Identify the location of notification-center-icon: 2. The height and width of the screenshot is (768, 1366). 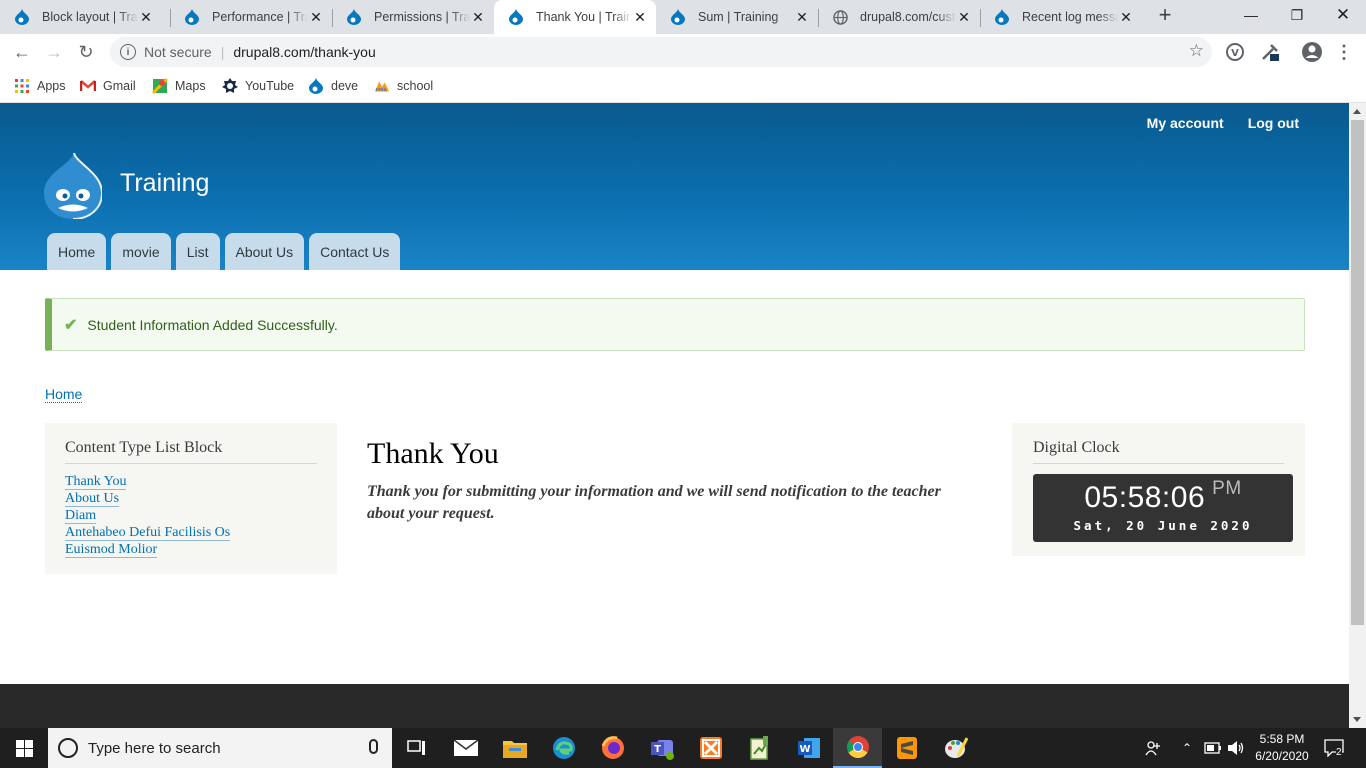
(1334, 748).